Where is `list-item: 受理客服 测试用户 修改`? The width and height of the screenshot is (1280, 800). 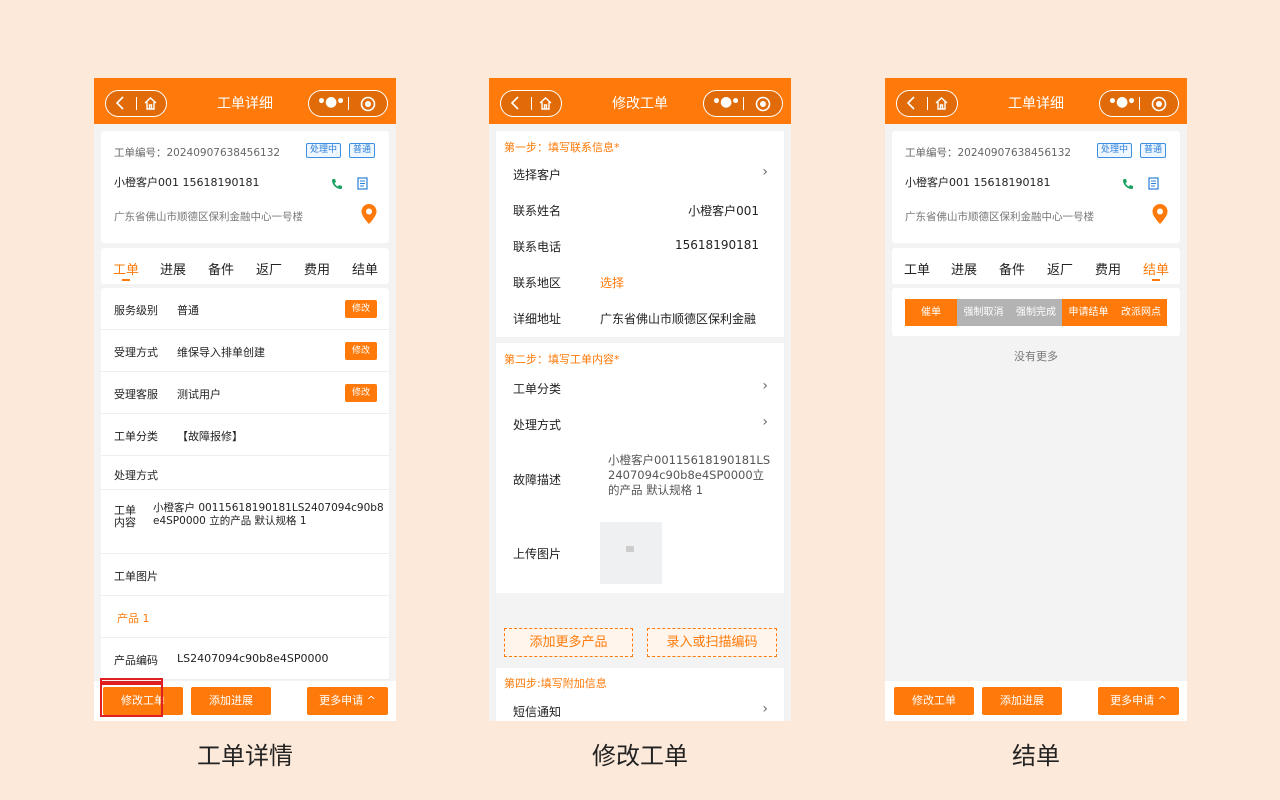
list-item: 受理客服 测试用户 修改 is located at coordinates (245, 393).